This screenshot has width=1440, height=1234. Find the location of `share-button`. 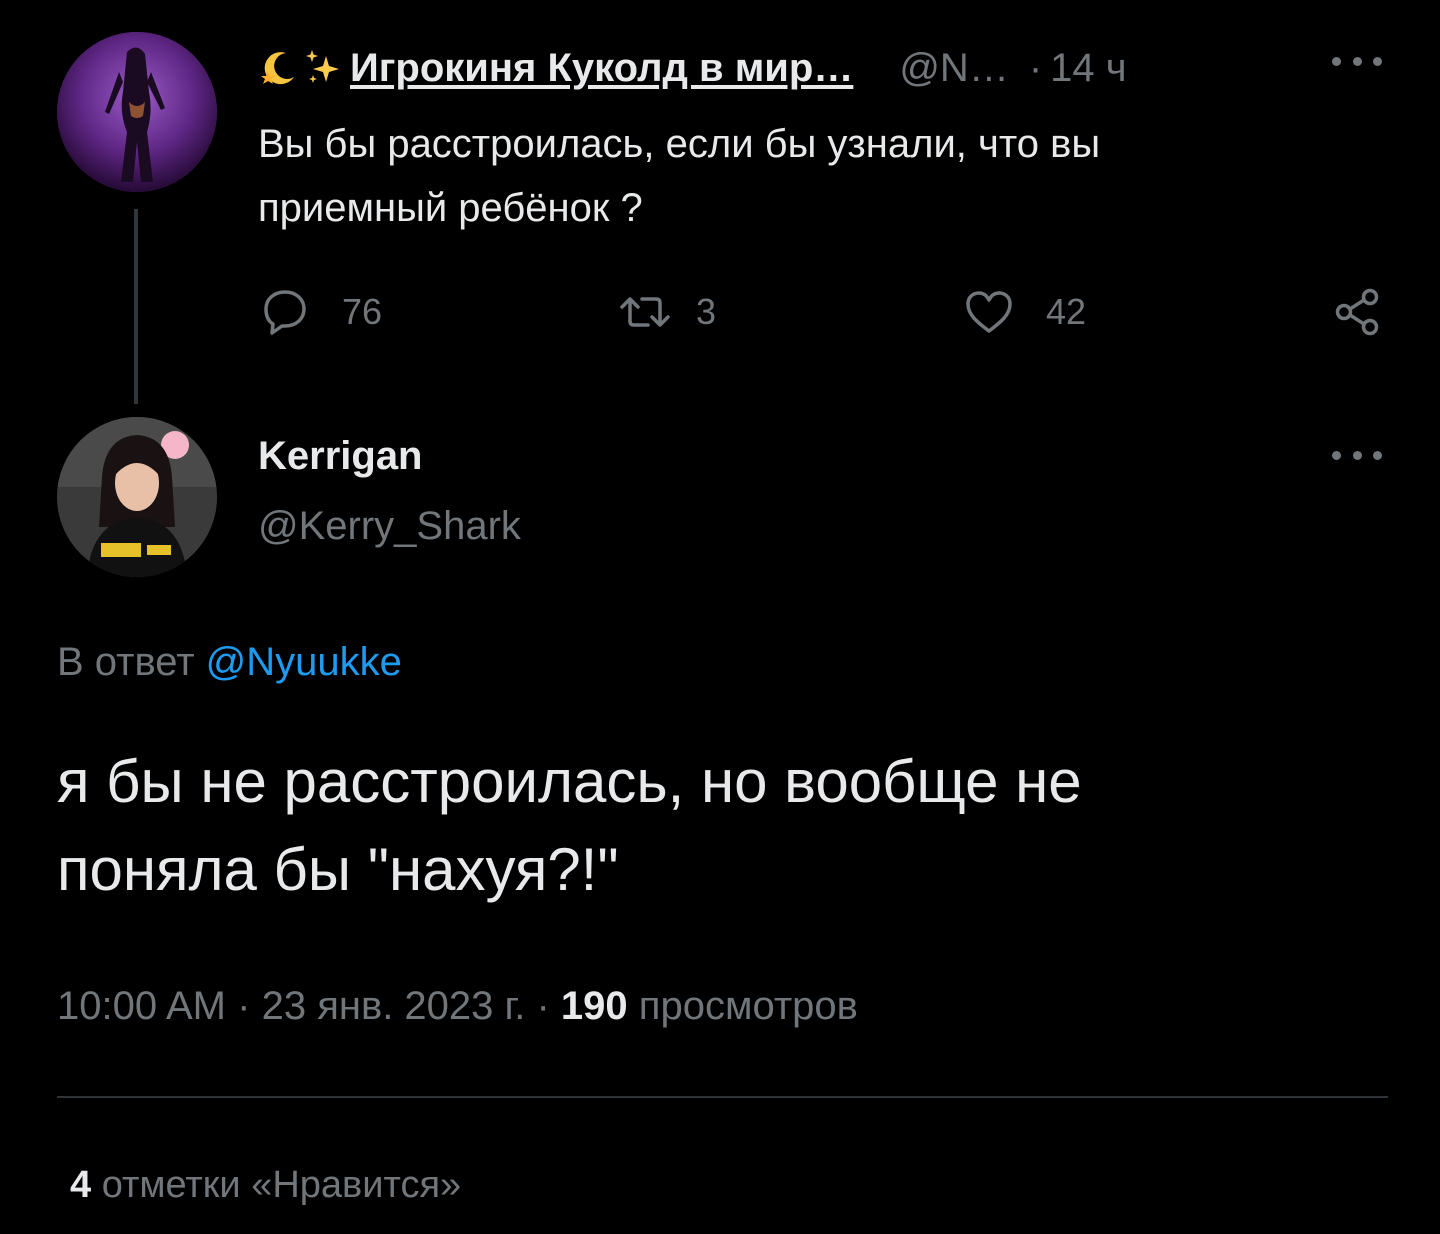

share-button is located at coordinates (1372, 312).